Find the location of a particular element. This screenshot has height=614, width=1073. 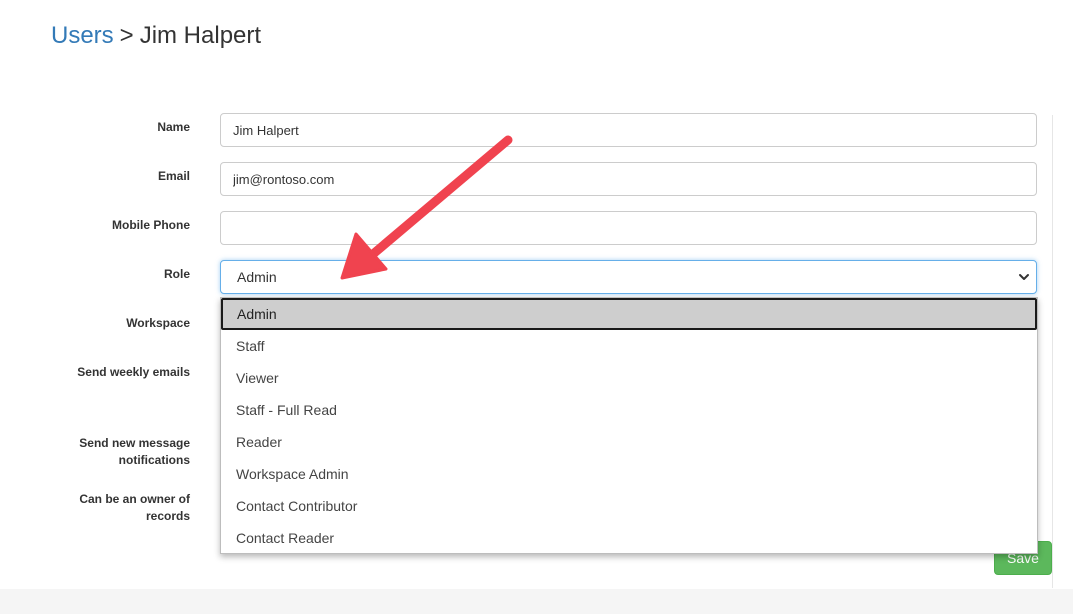

name-input is located at coordinates (628, 130).